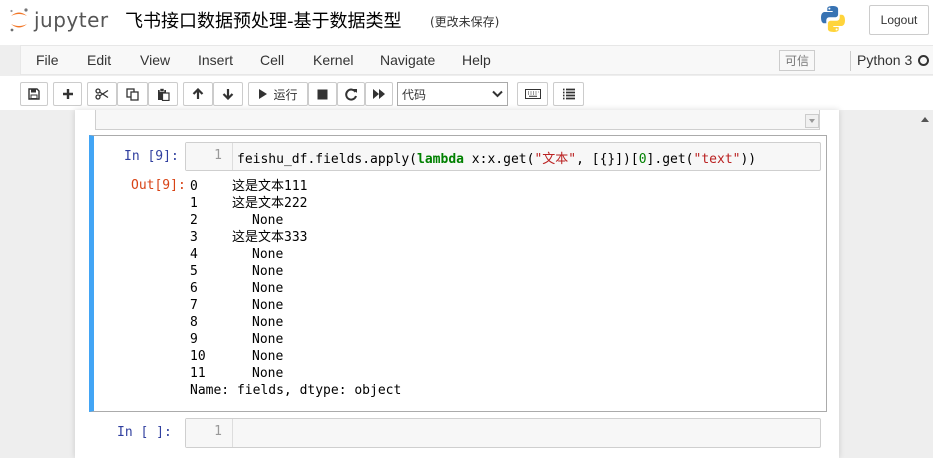 Image resolution: width=933 pixels, height=458 pixels. What do you see at coordinates (194, 186) in the screenshot?
I see `output-index: 0` at bounding box center [194, 186].